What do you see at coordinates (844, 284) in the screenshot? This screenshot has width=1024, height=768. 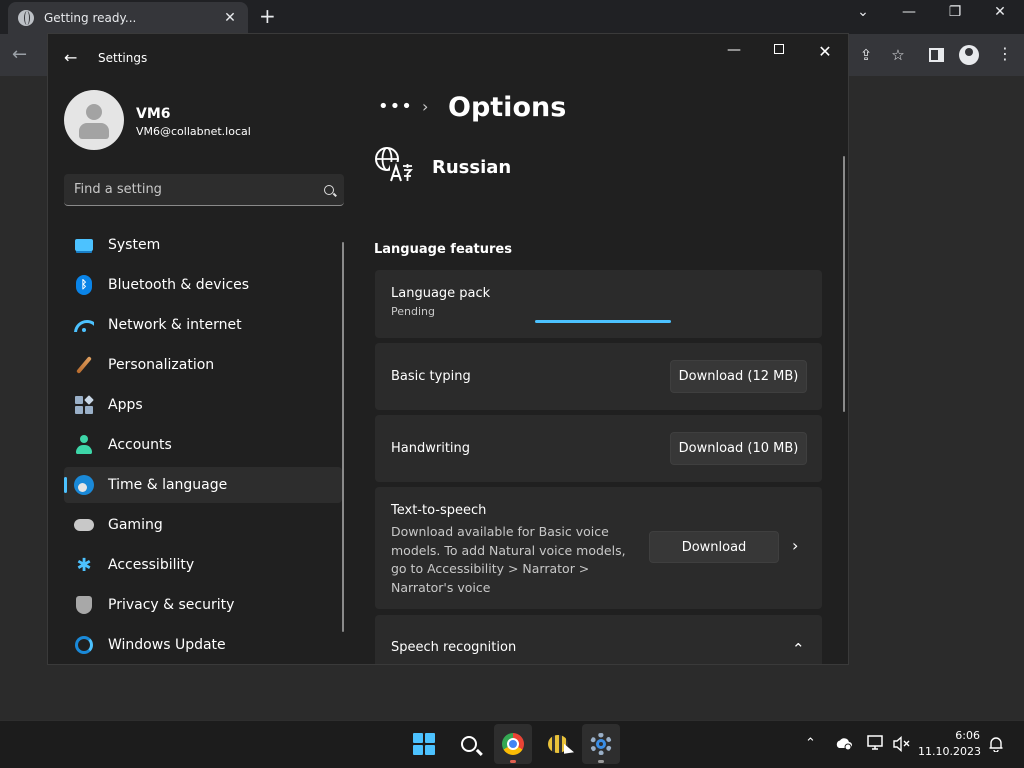 I see `content-scrollbar` at bounding box center [844, 284].